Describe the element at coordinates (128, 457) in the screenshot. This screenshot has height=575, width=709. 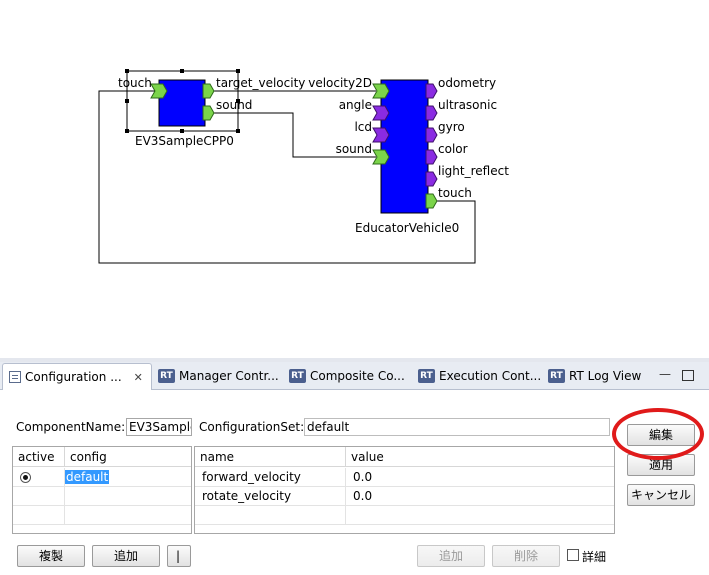
I see `column-header-config: config` at that location.